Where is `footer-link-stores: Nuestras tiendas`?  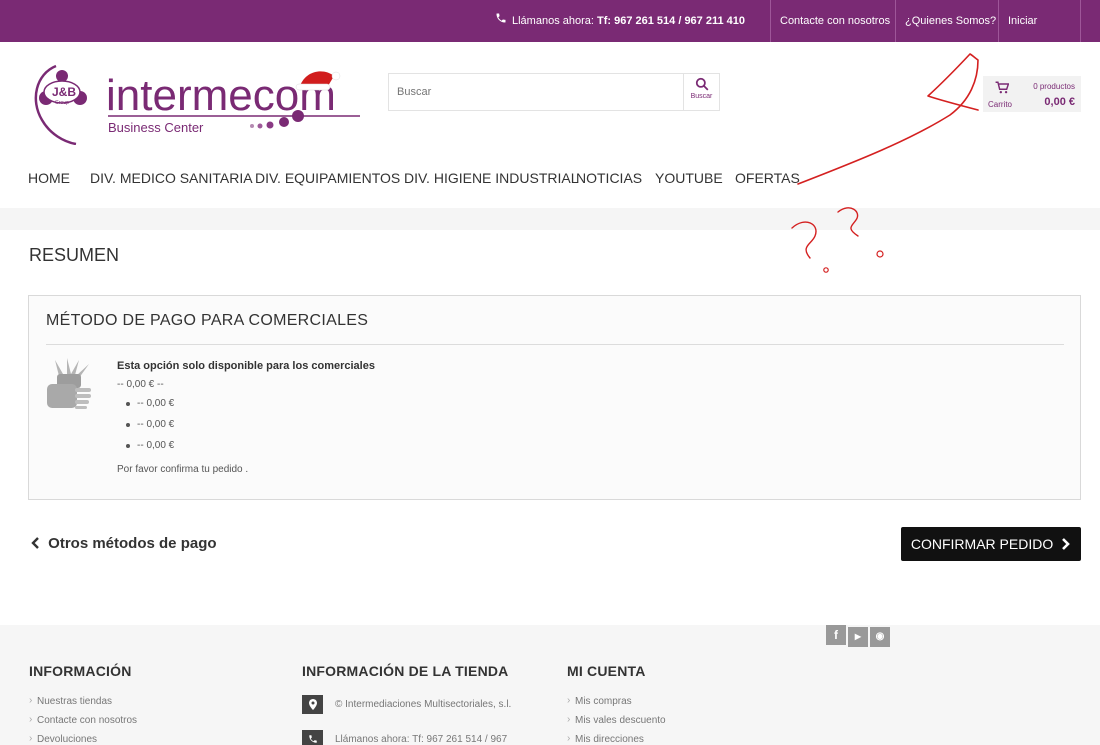
footer-link-stores: Nuestras tiendas is located at coordinates (83, 705).